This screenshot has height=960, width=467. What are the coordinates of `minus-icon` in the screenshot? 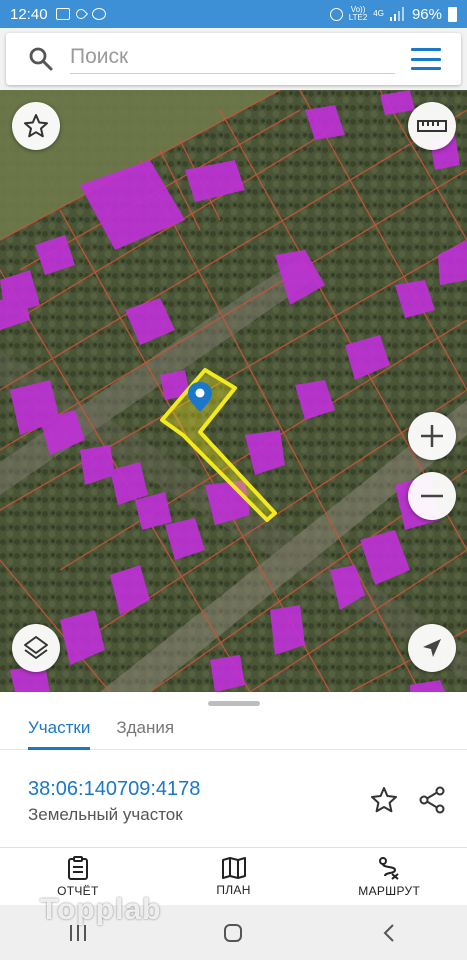 It's located at (432, 496).